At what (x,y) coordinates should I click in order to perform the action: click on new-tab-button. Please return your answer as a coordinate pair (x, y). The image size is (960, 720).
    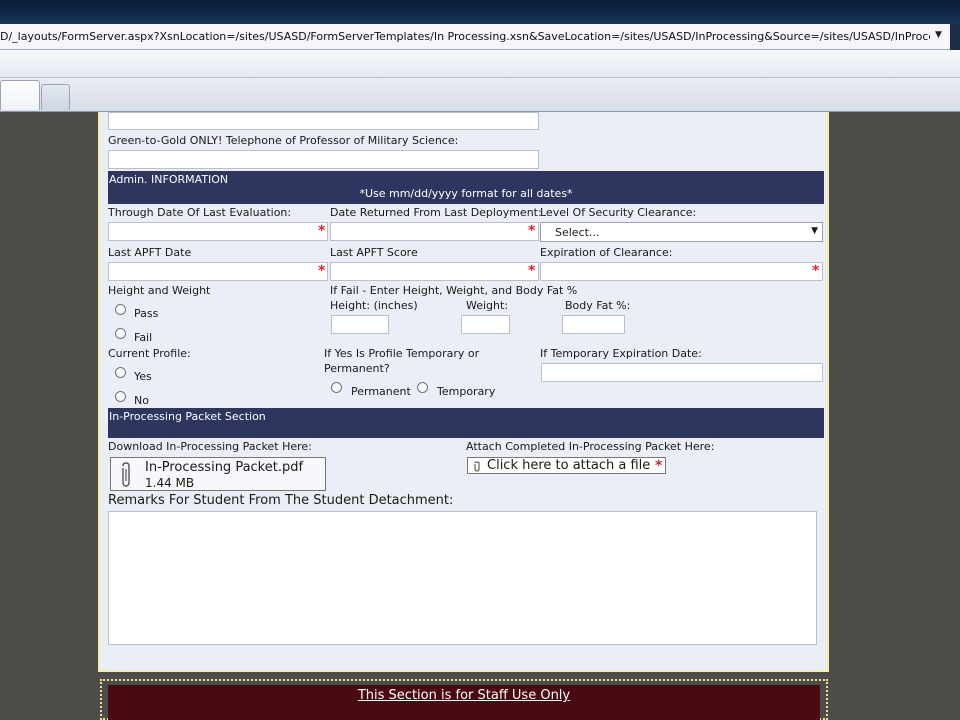
    Looking at the image, I should click on (55, 97).